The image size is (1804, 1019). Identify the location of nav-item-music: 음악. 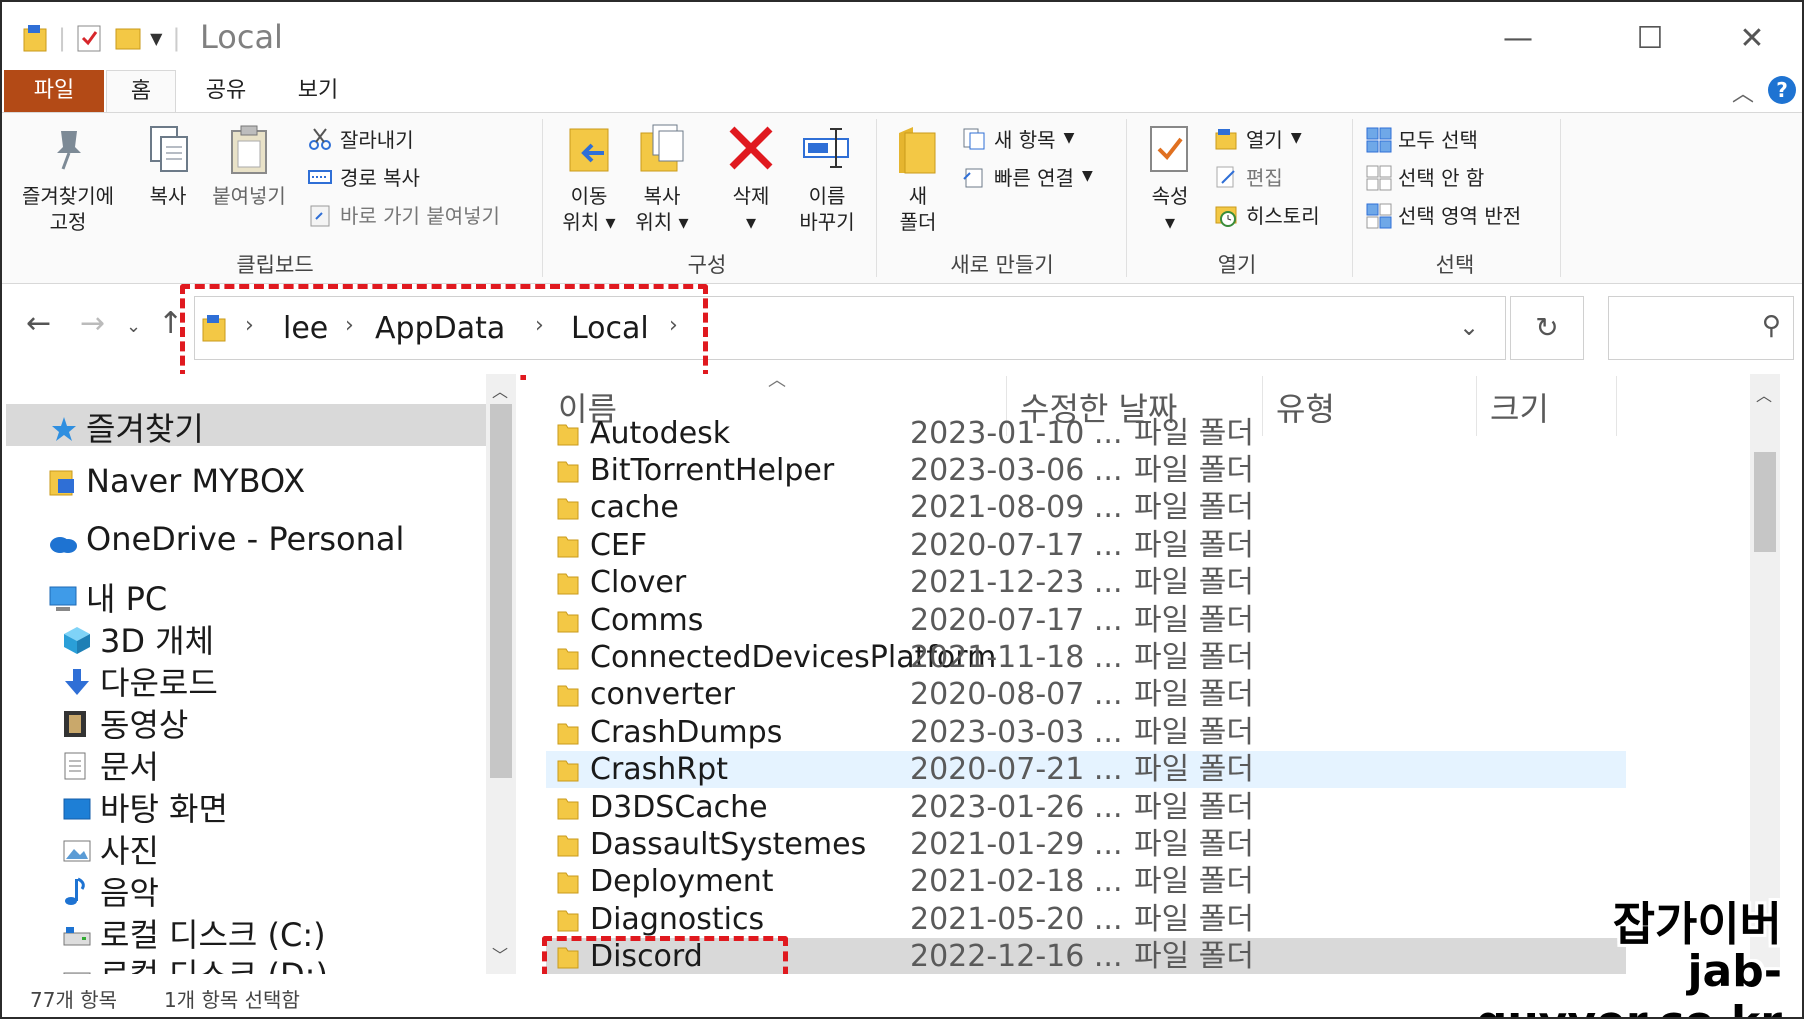
(110, 891).